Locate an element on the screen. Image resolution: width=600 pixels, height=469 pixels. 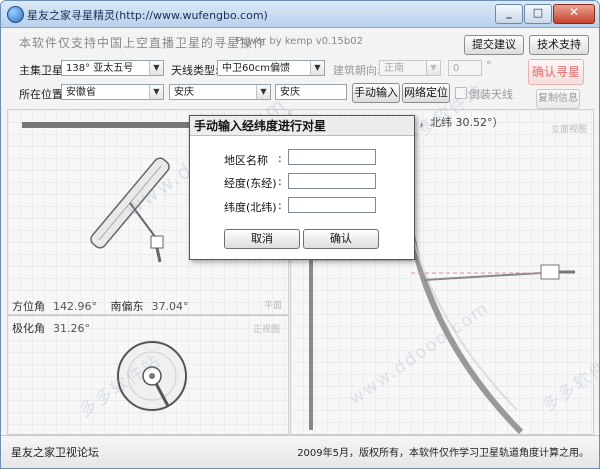
antenna-select-value: 中卫60cm偏馈 is located at coordinates (256, 68).